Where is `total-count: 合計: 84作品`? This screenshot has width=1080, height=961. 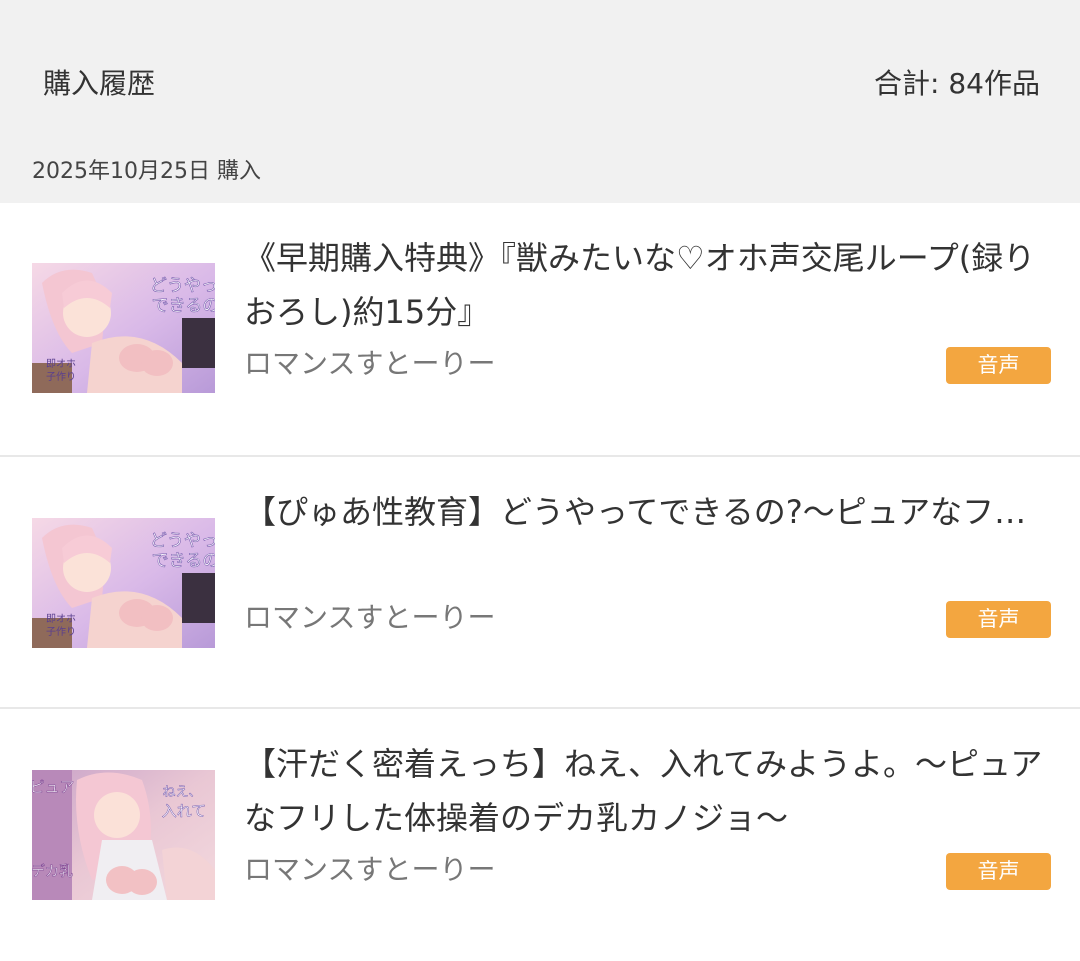 total-count: 合計: 84作品 is located at coordinates (957, 83).